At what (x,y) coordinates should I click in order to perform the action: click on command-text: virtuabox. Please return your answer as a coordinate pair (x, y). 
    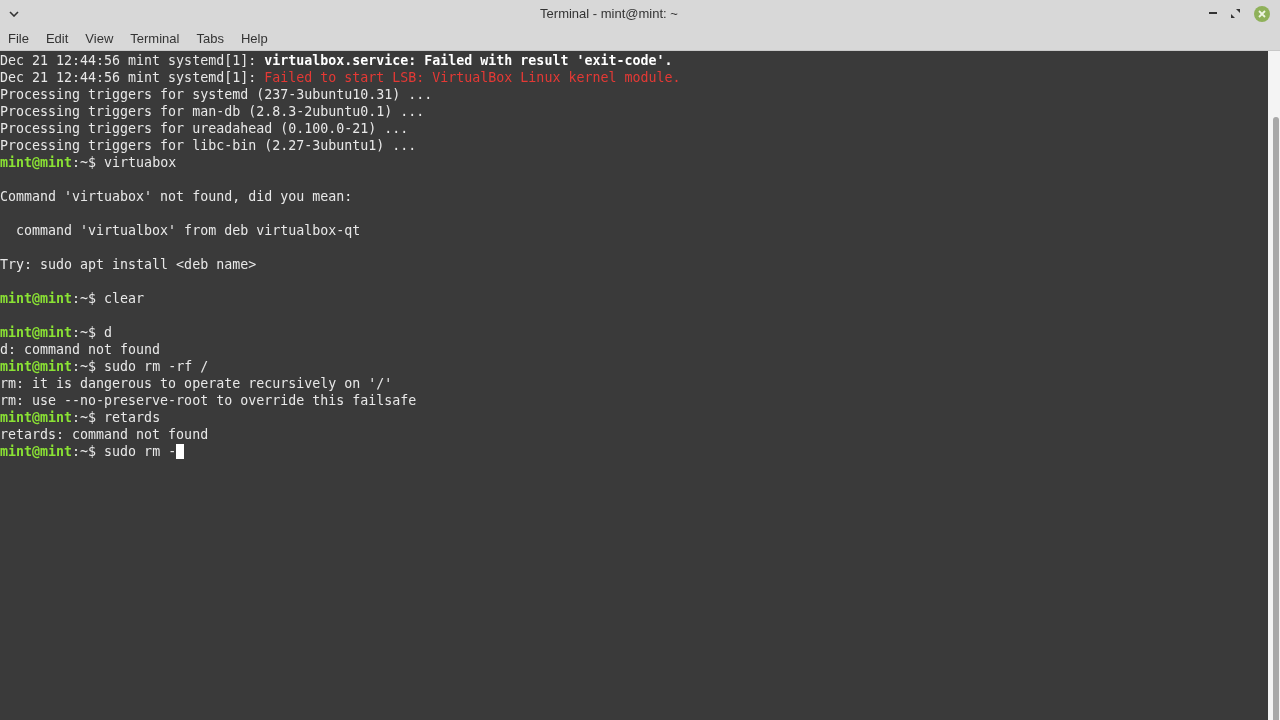
    Looking at the image, I should click on (140, 162).